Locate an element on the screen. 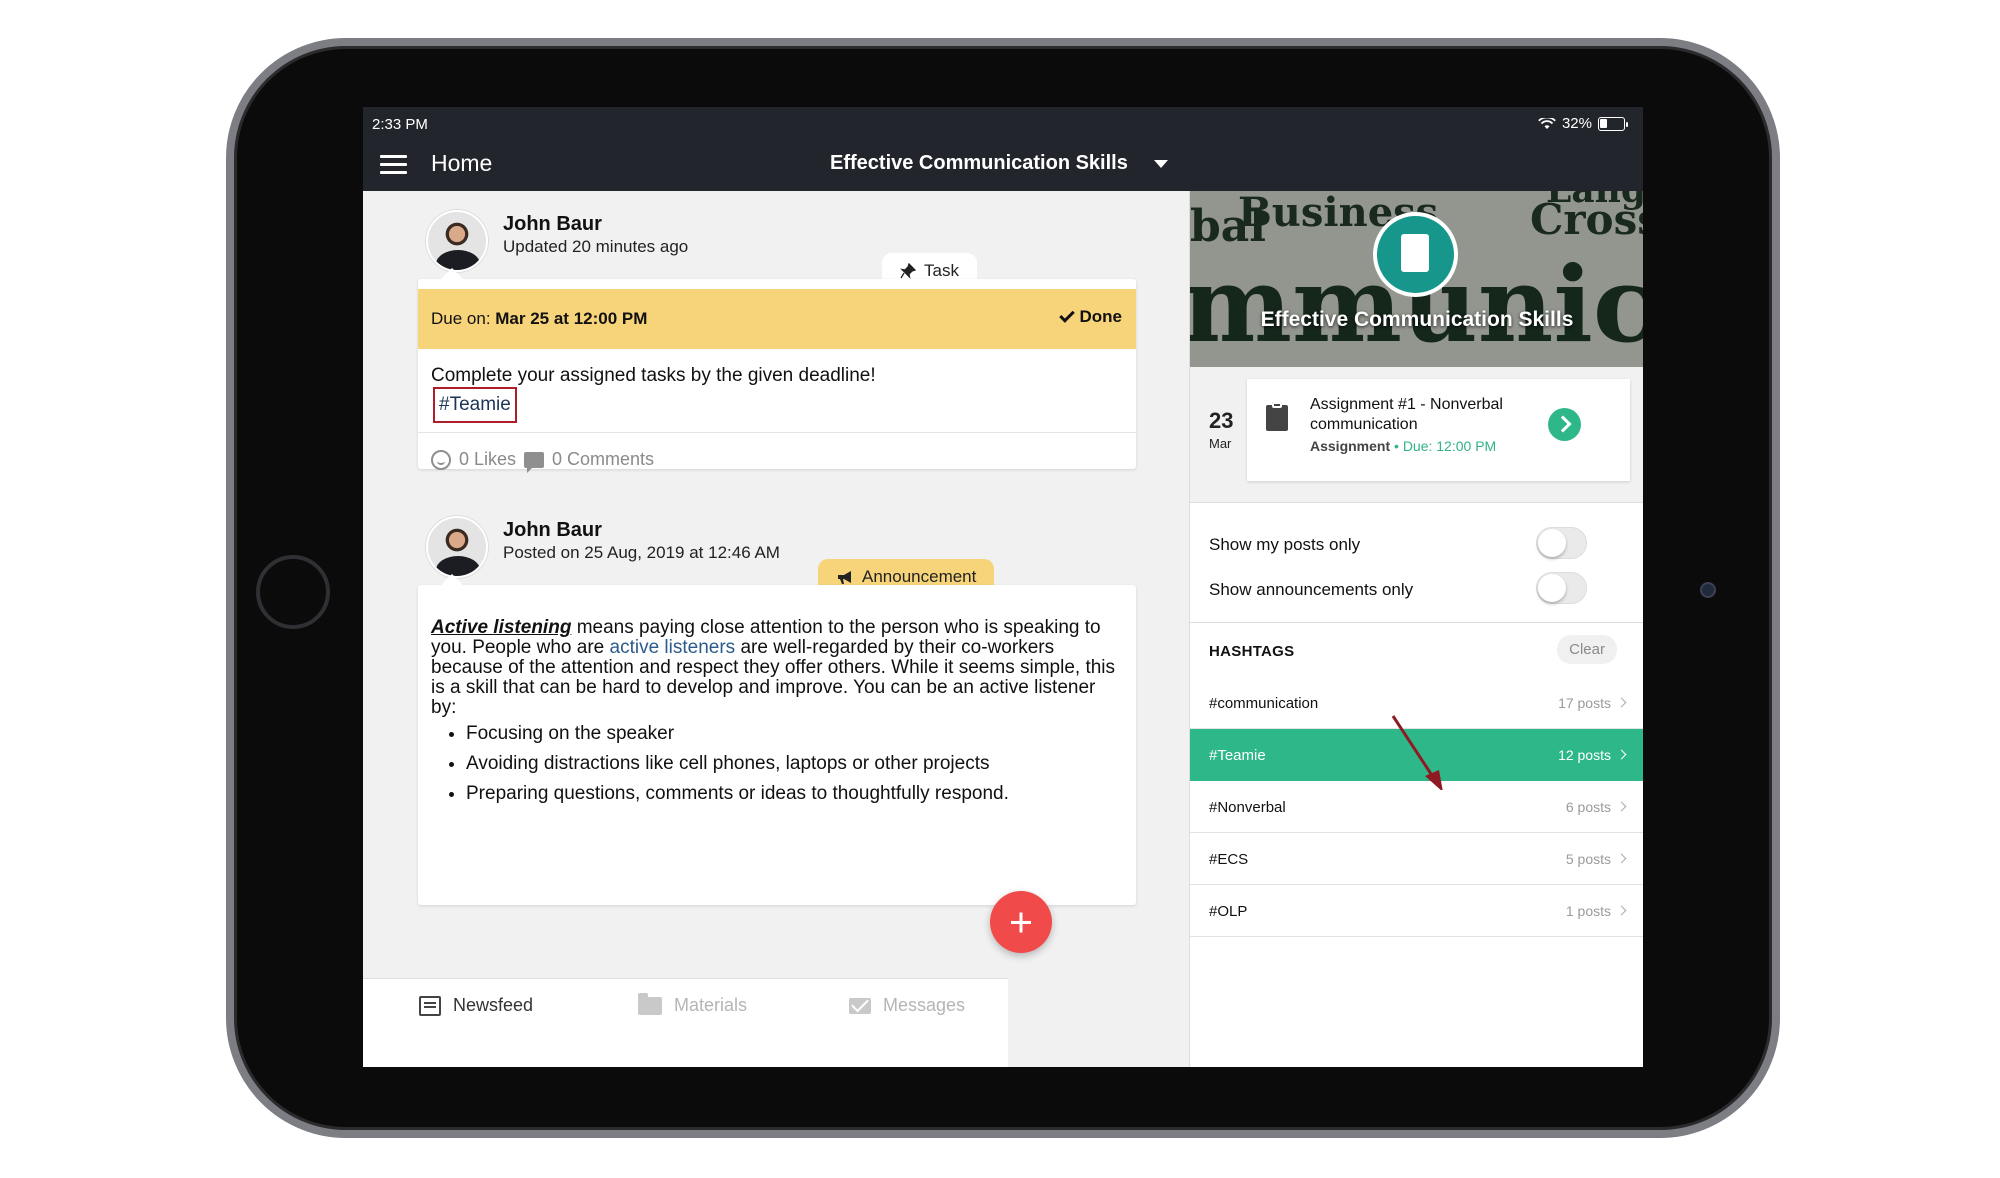  page-title: Home is located at coordinates (462, 163).